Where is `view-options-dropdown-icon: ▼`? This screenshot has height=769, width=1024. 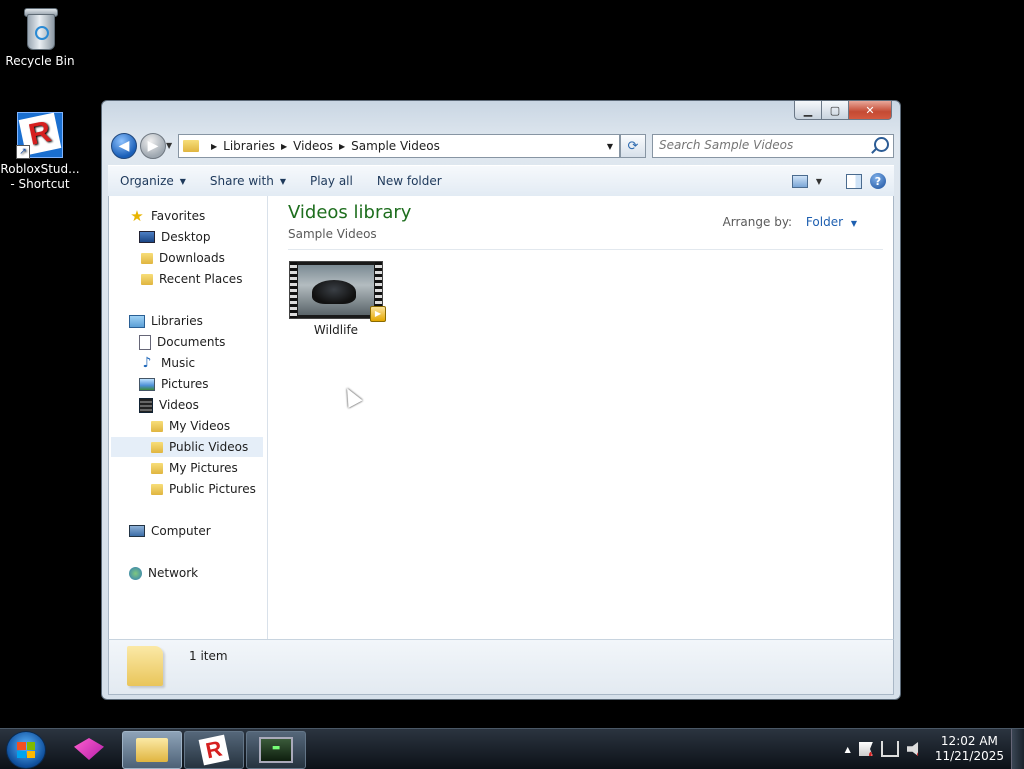 view-options-dropdown-icon: ▼ is located at coordinates (819, 181).